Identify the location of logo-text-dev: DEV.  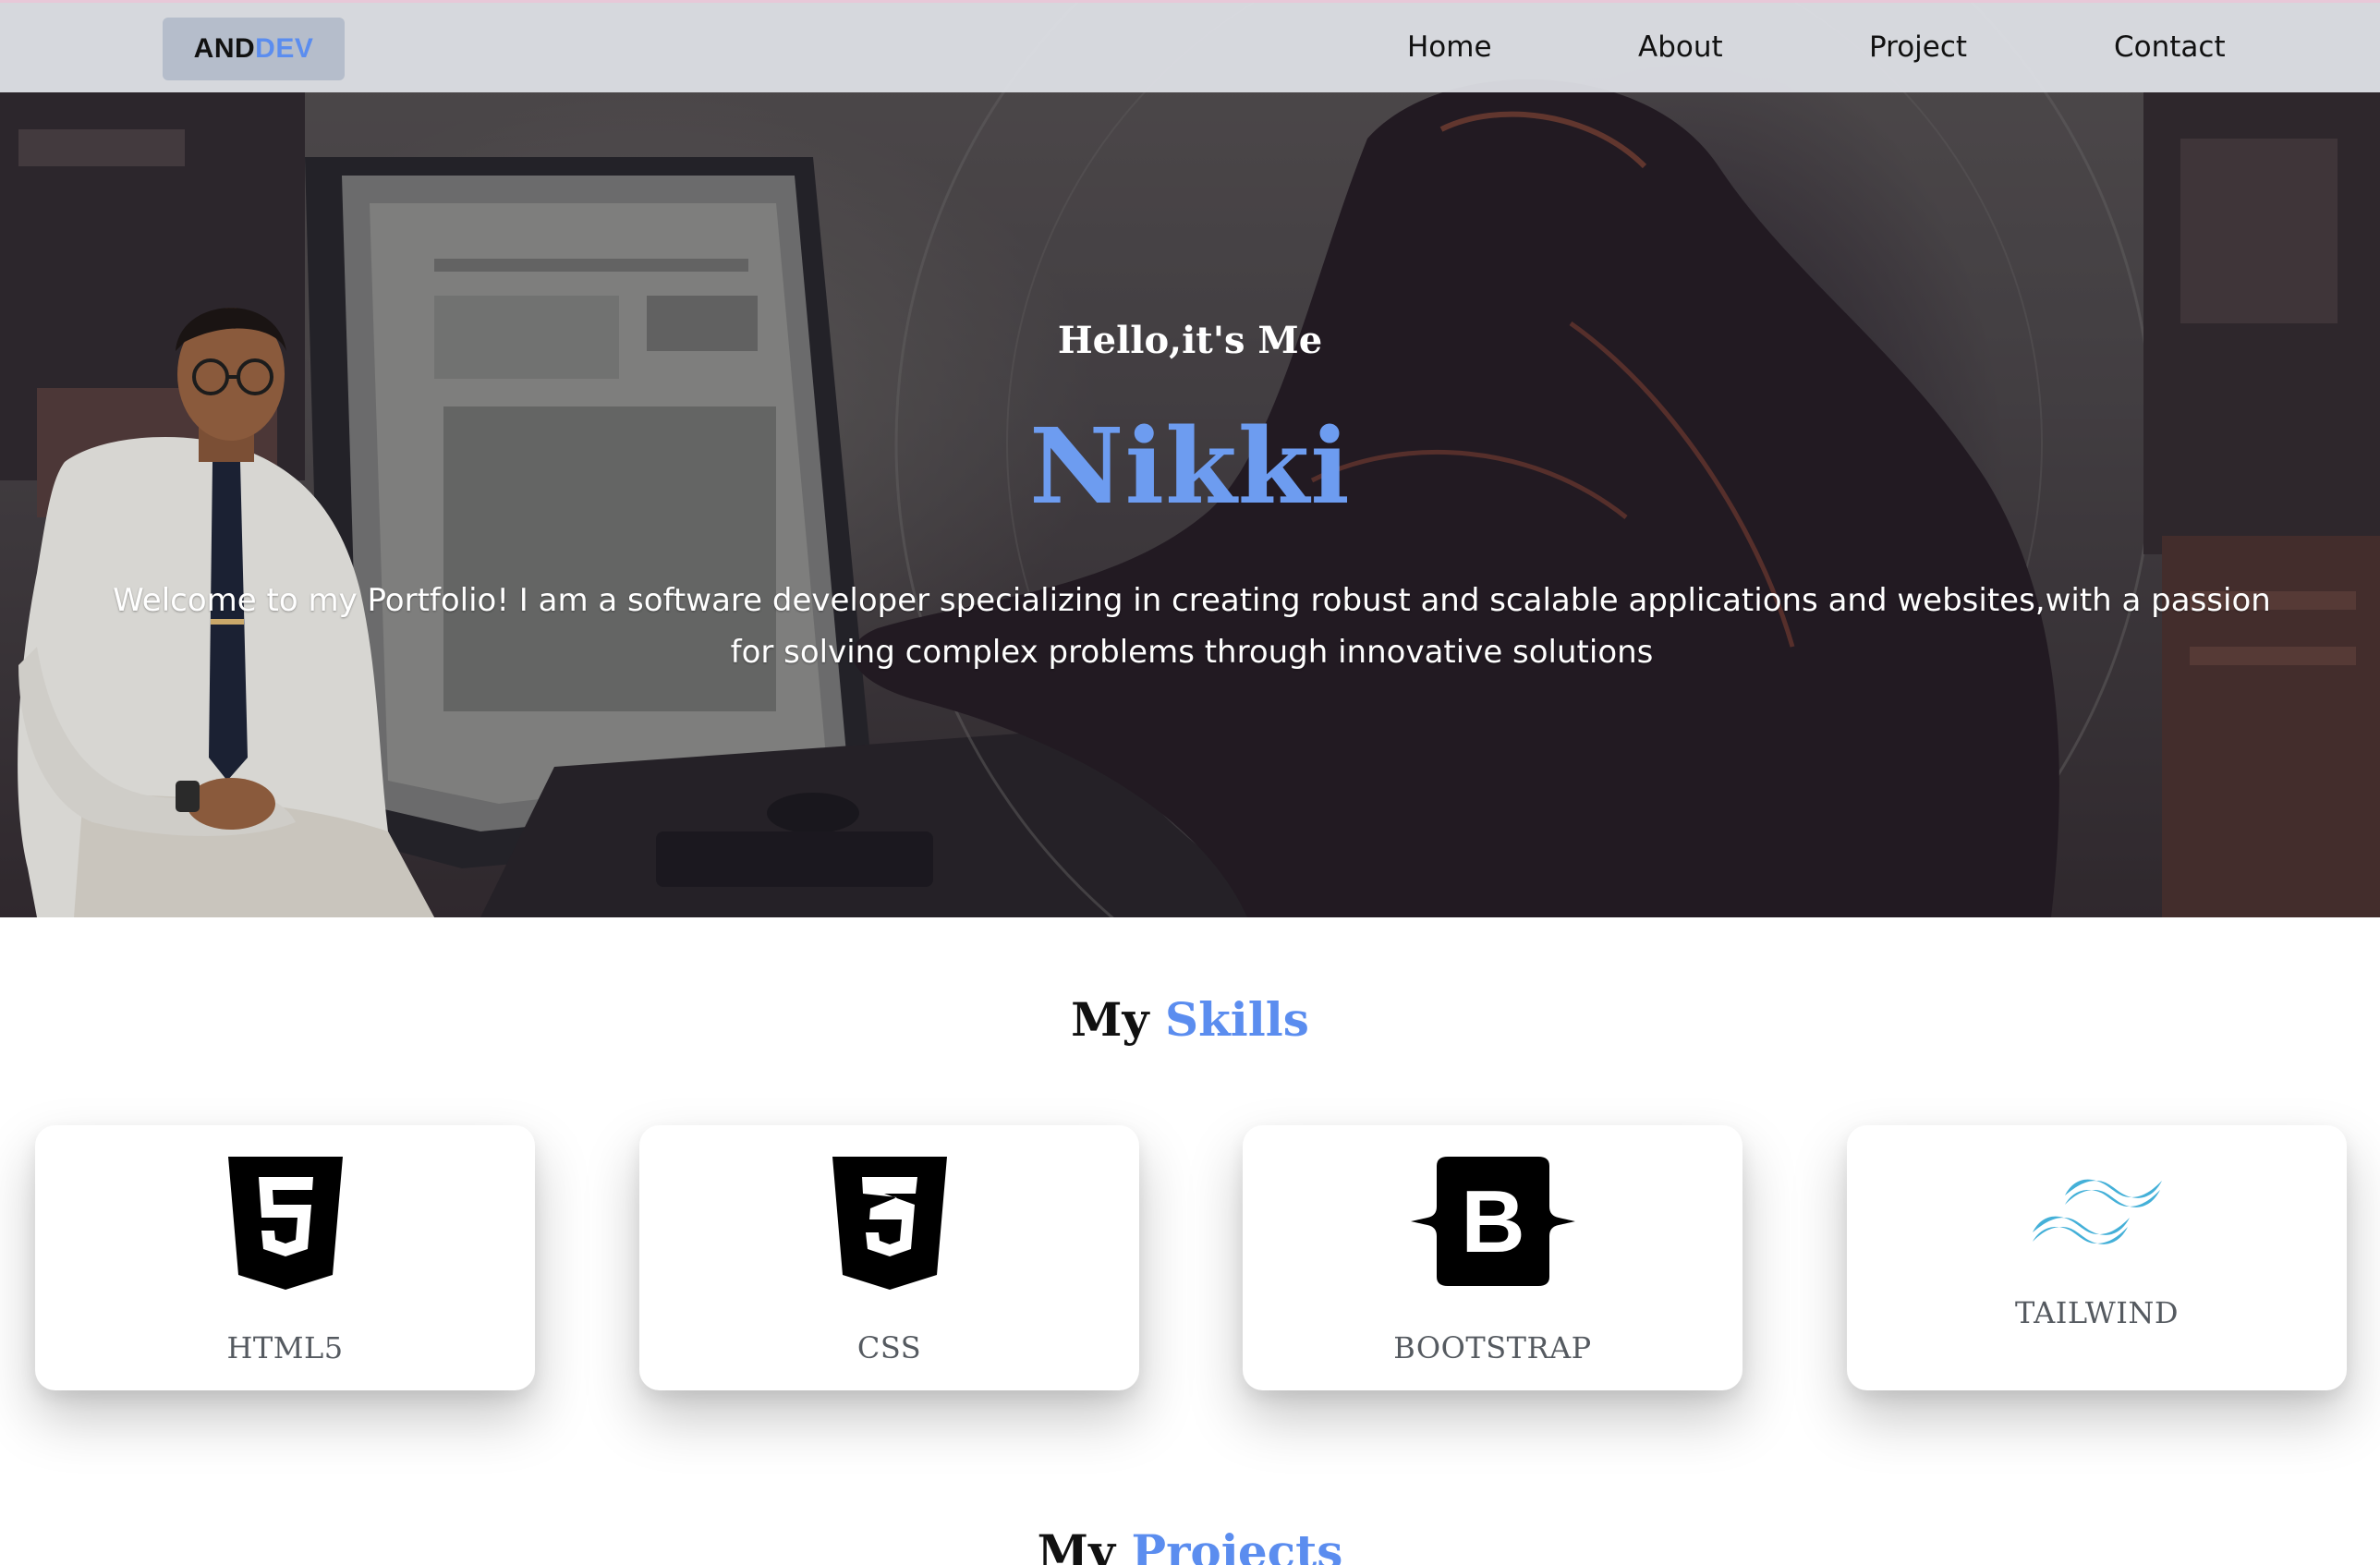
(284, 48).